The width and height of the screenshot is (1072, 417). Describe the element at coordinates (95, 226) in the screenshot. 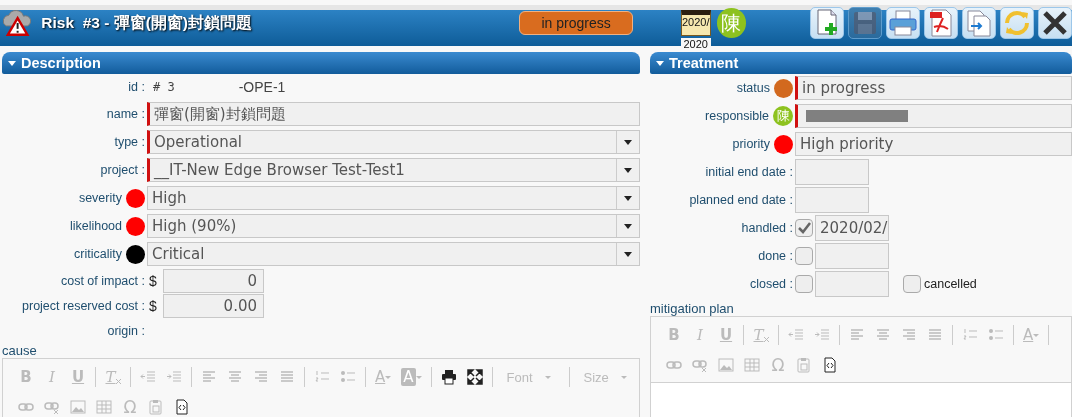

I see `field-label: likelihood` at that location.